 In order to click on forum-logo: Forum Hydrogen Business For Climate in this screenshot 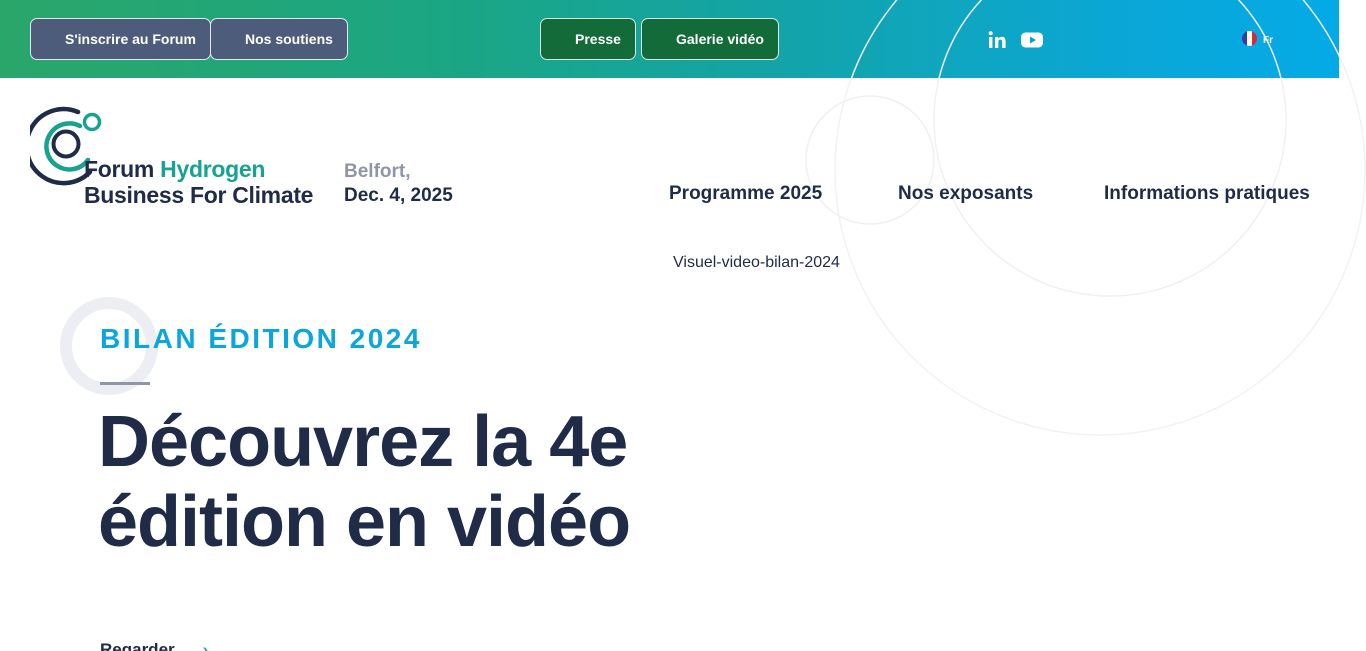, I will do `click(171, 157)`.